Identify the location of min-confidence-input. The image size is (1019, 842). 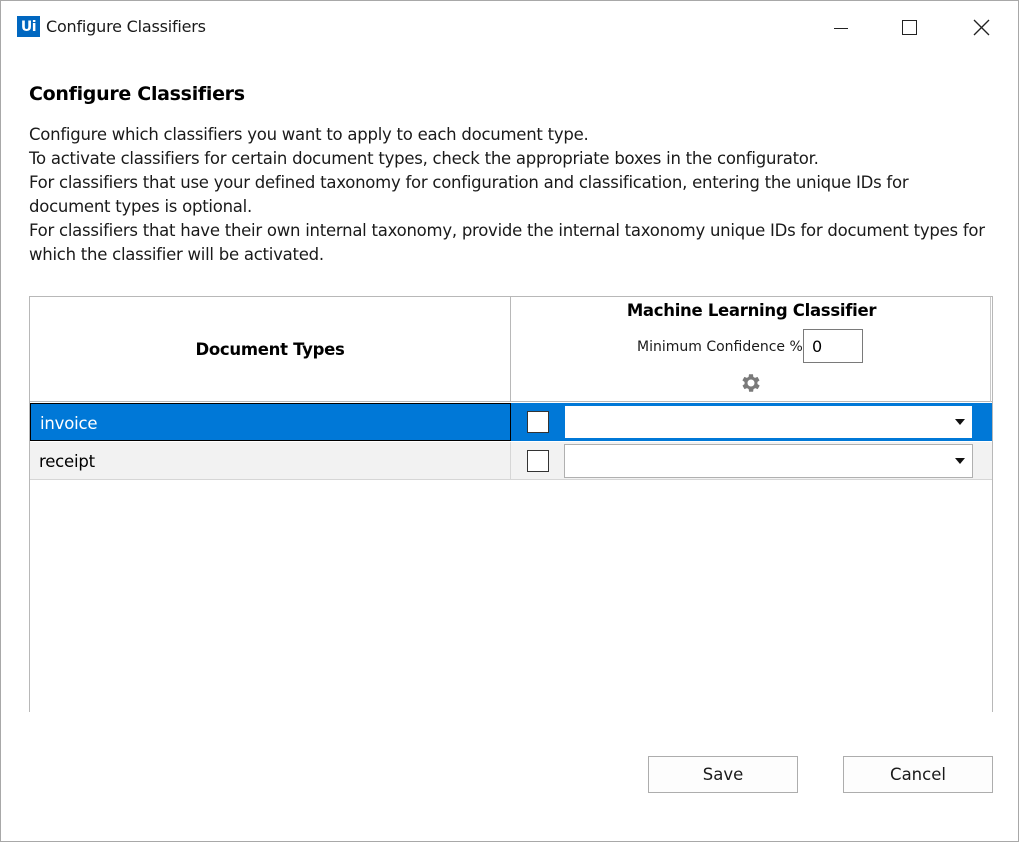
(833, 346).